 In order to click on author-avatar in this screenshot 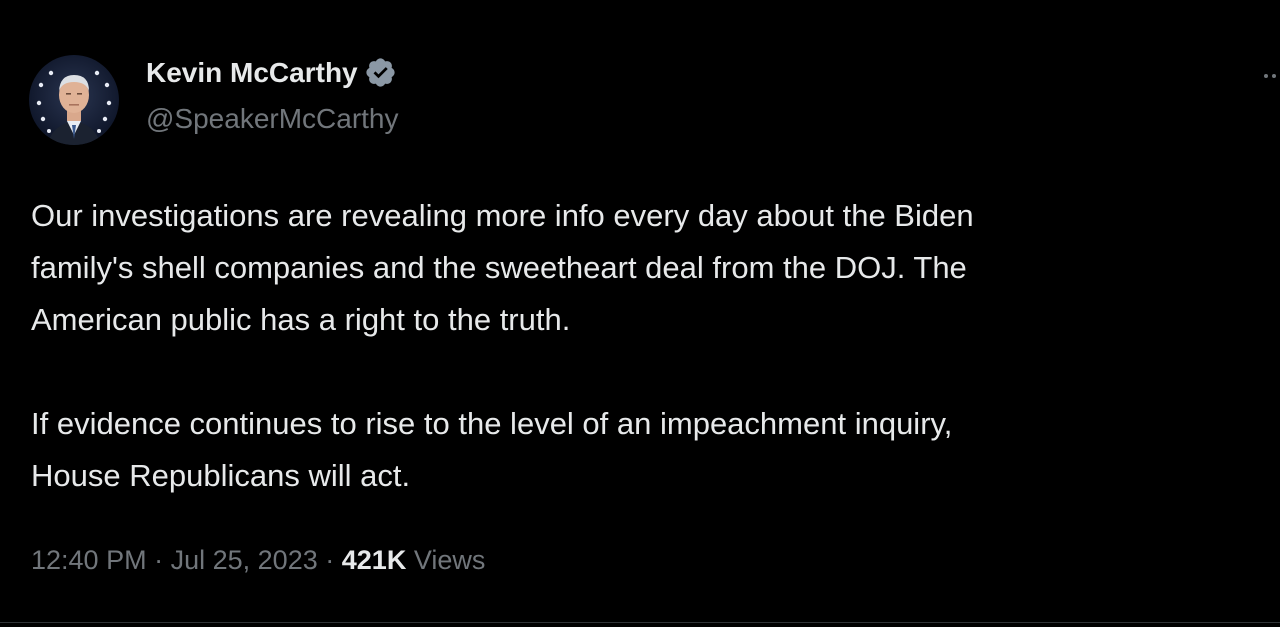, I will do `click(74, 100)`.